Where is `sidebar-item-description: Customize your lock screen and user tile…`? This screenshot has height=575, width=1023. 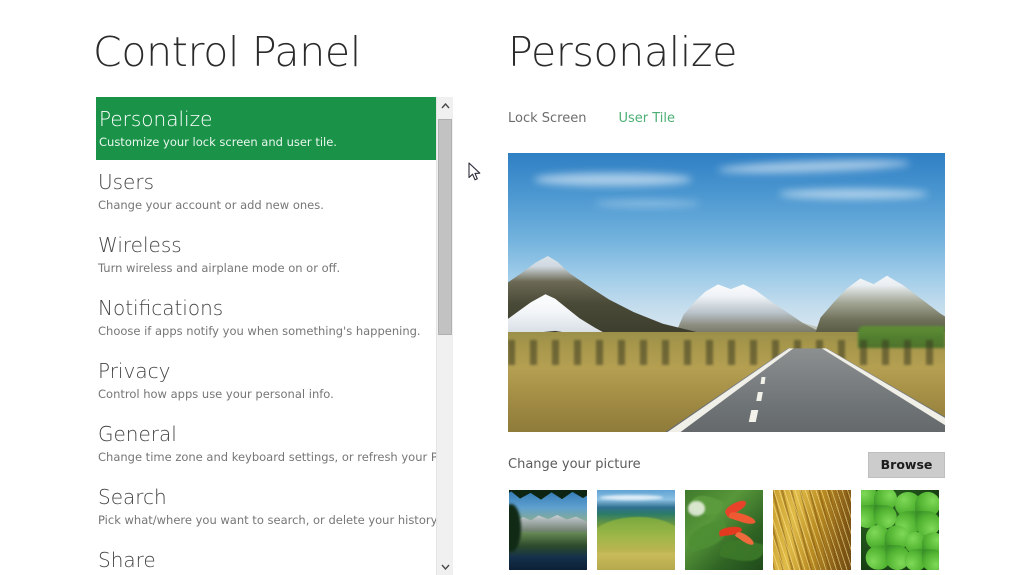 sidebar-item-description: Customize your lock screen and user tile… is located at coordinates (218, 142).